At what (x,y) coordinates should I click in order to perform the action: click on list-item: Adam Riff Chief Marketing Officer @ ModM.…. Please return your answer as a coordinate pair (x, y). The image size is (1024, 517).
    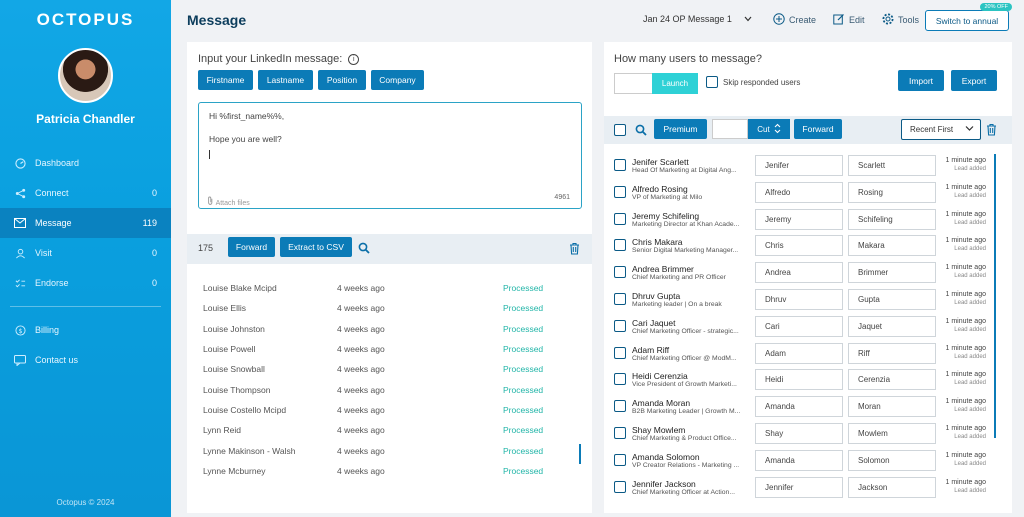
    Looking at the image, I should click on (808, 353).